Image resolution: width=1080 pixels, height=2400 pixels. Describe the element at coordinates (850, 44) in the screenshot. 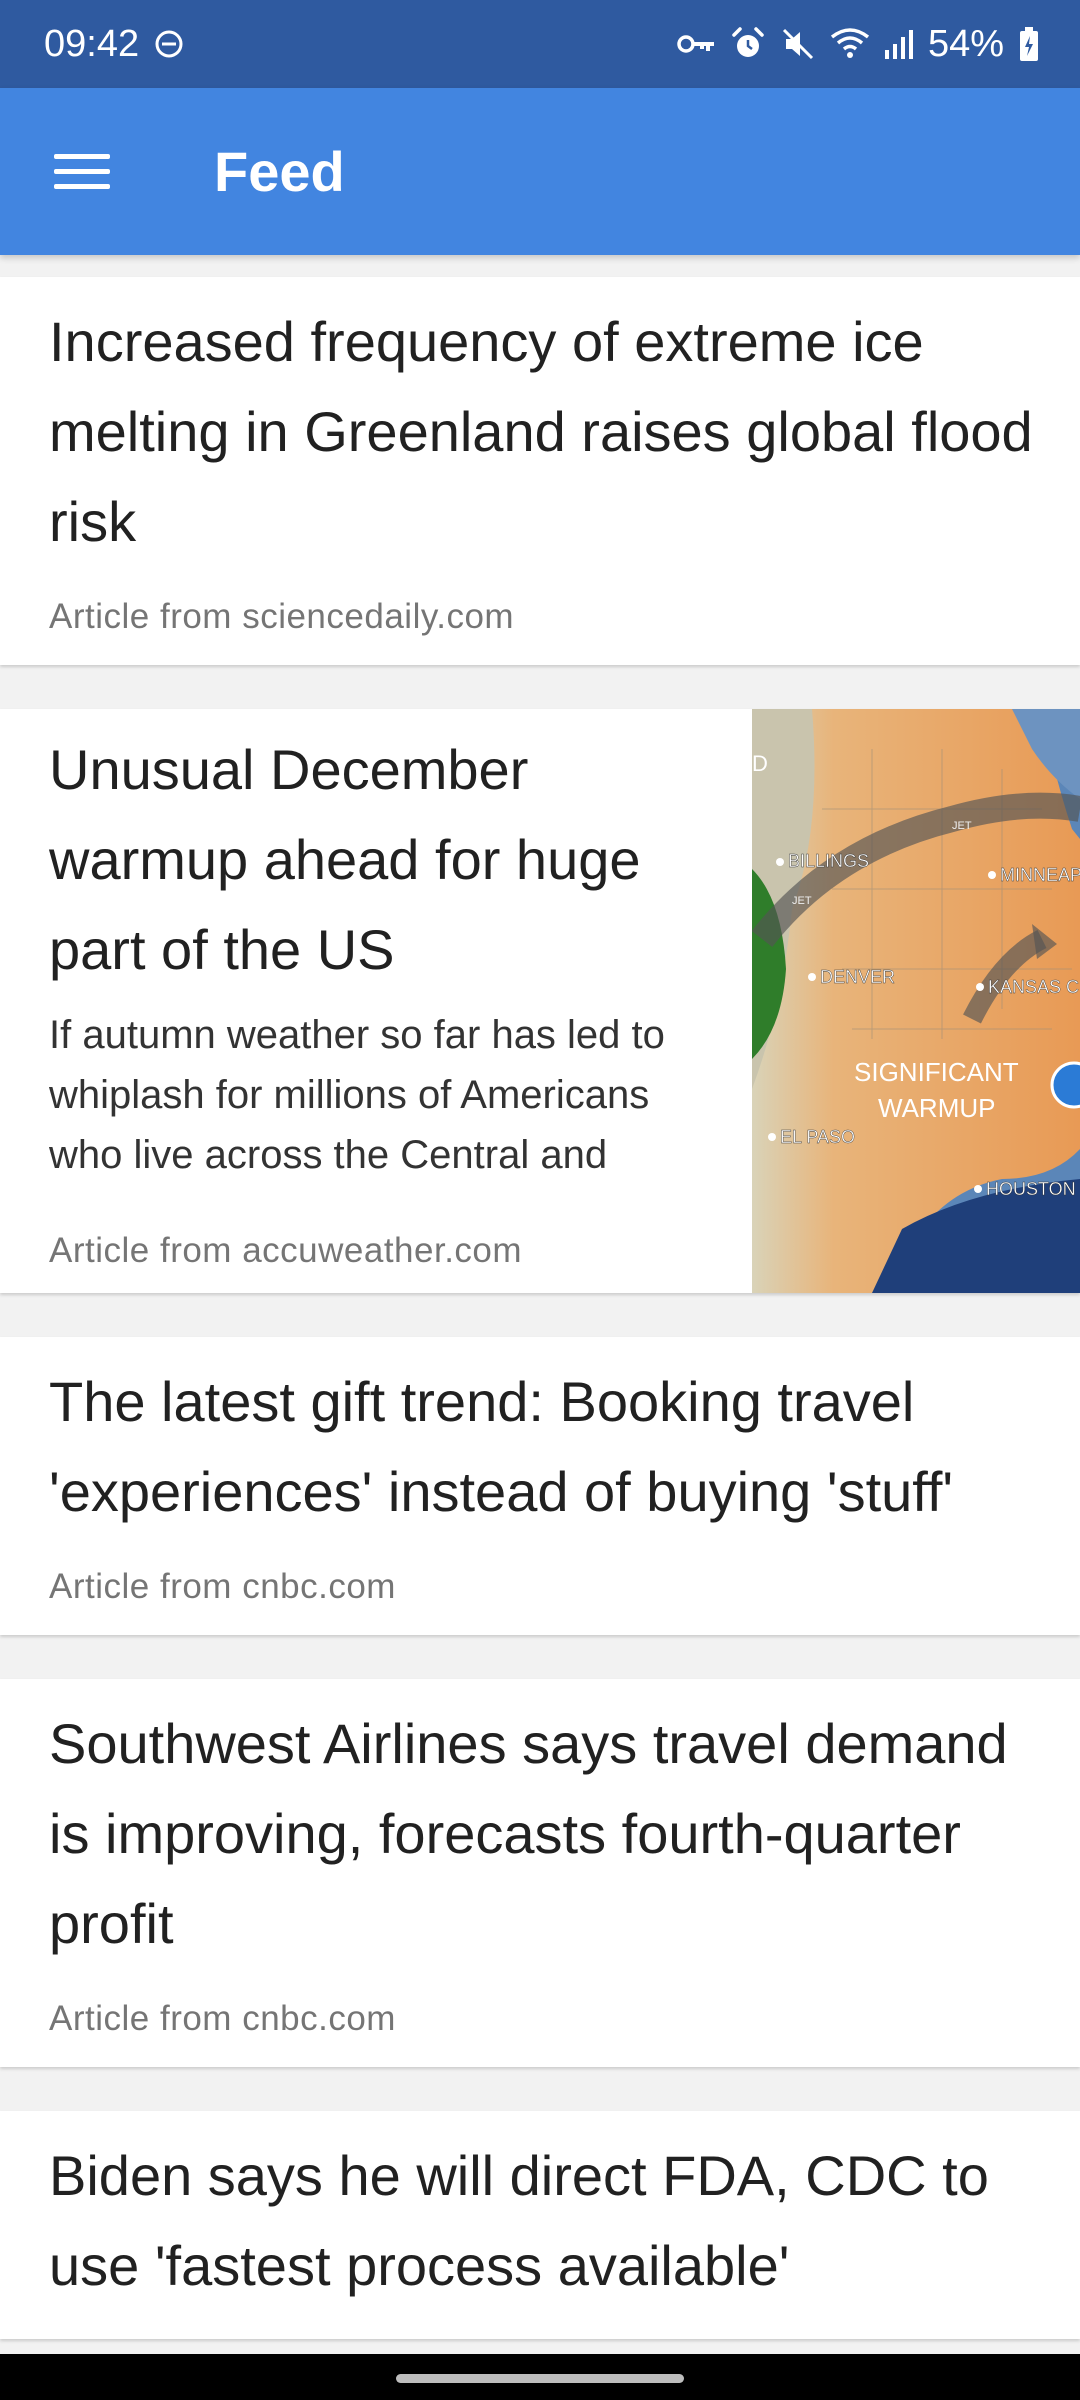

I see `wifi-icon` at that location.